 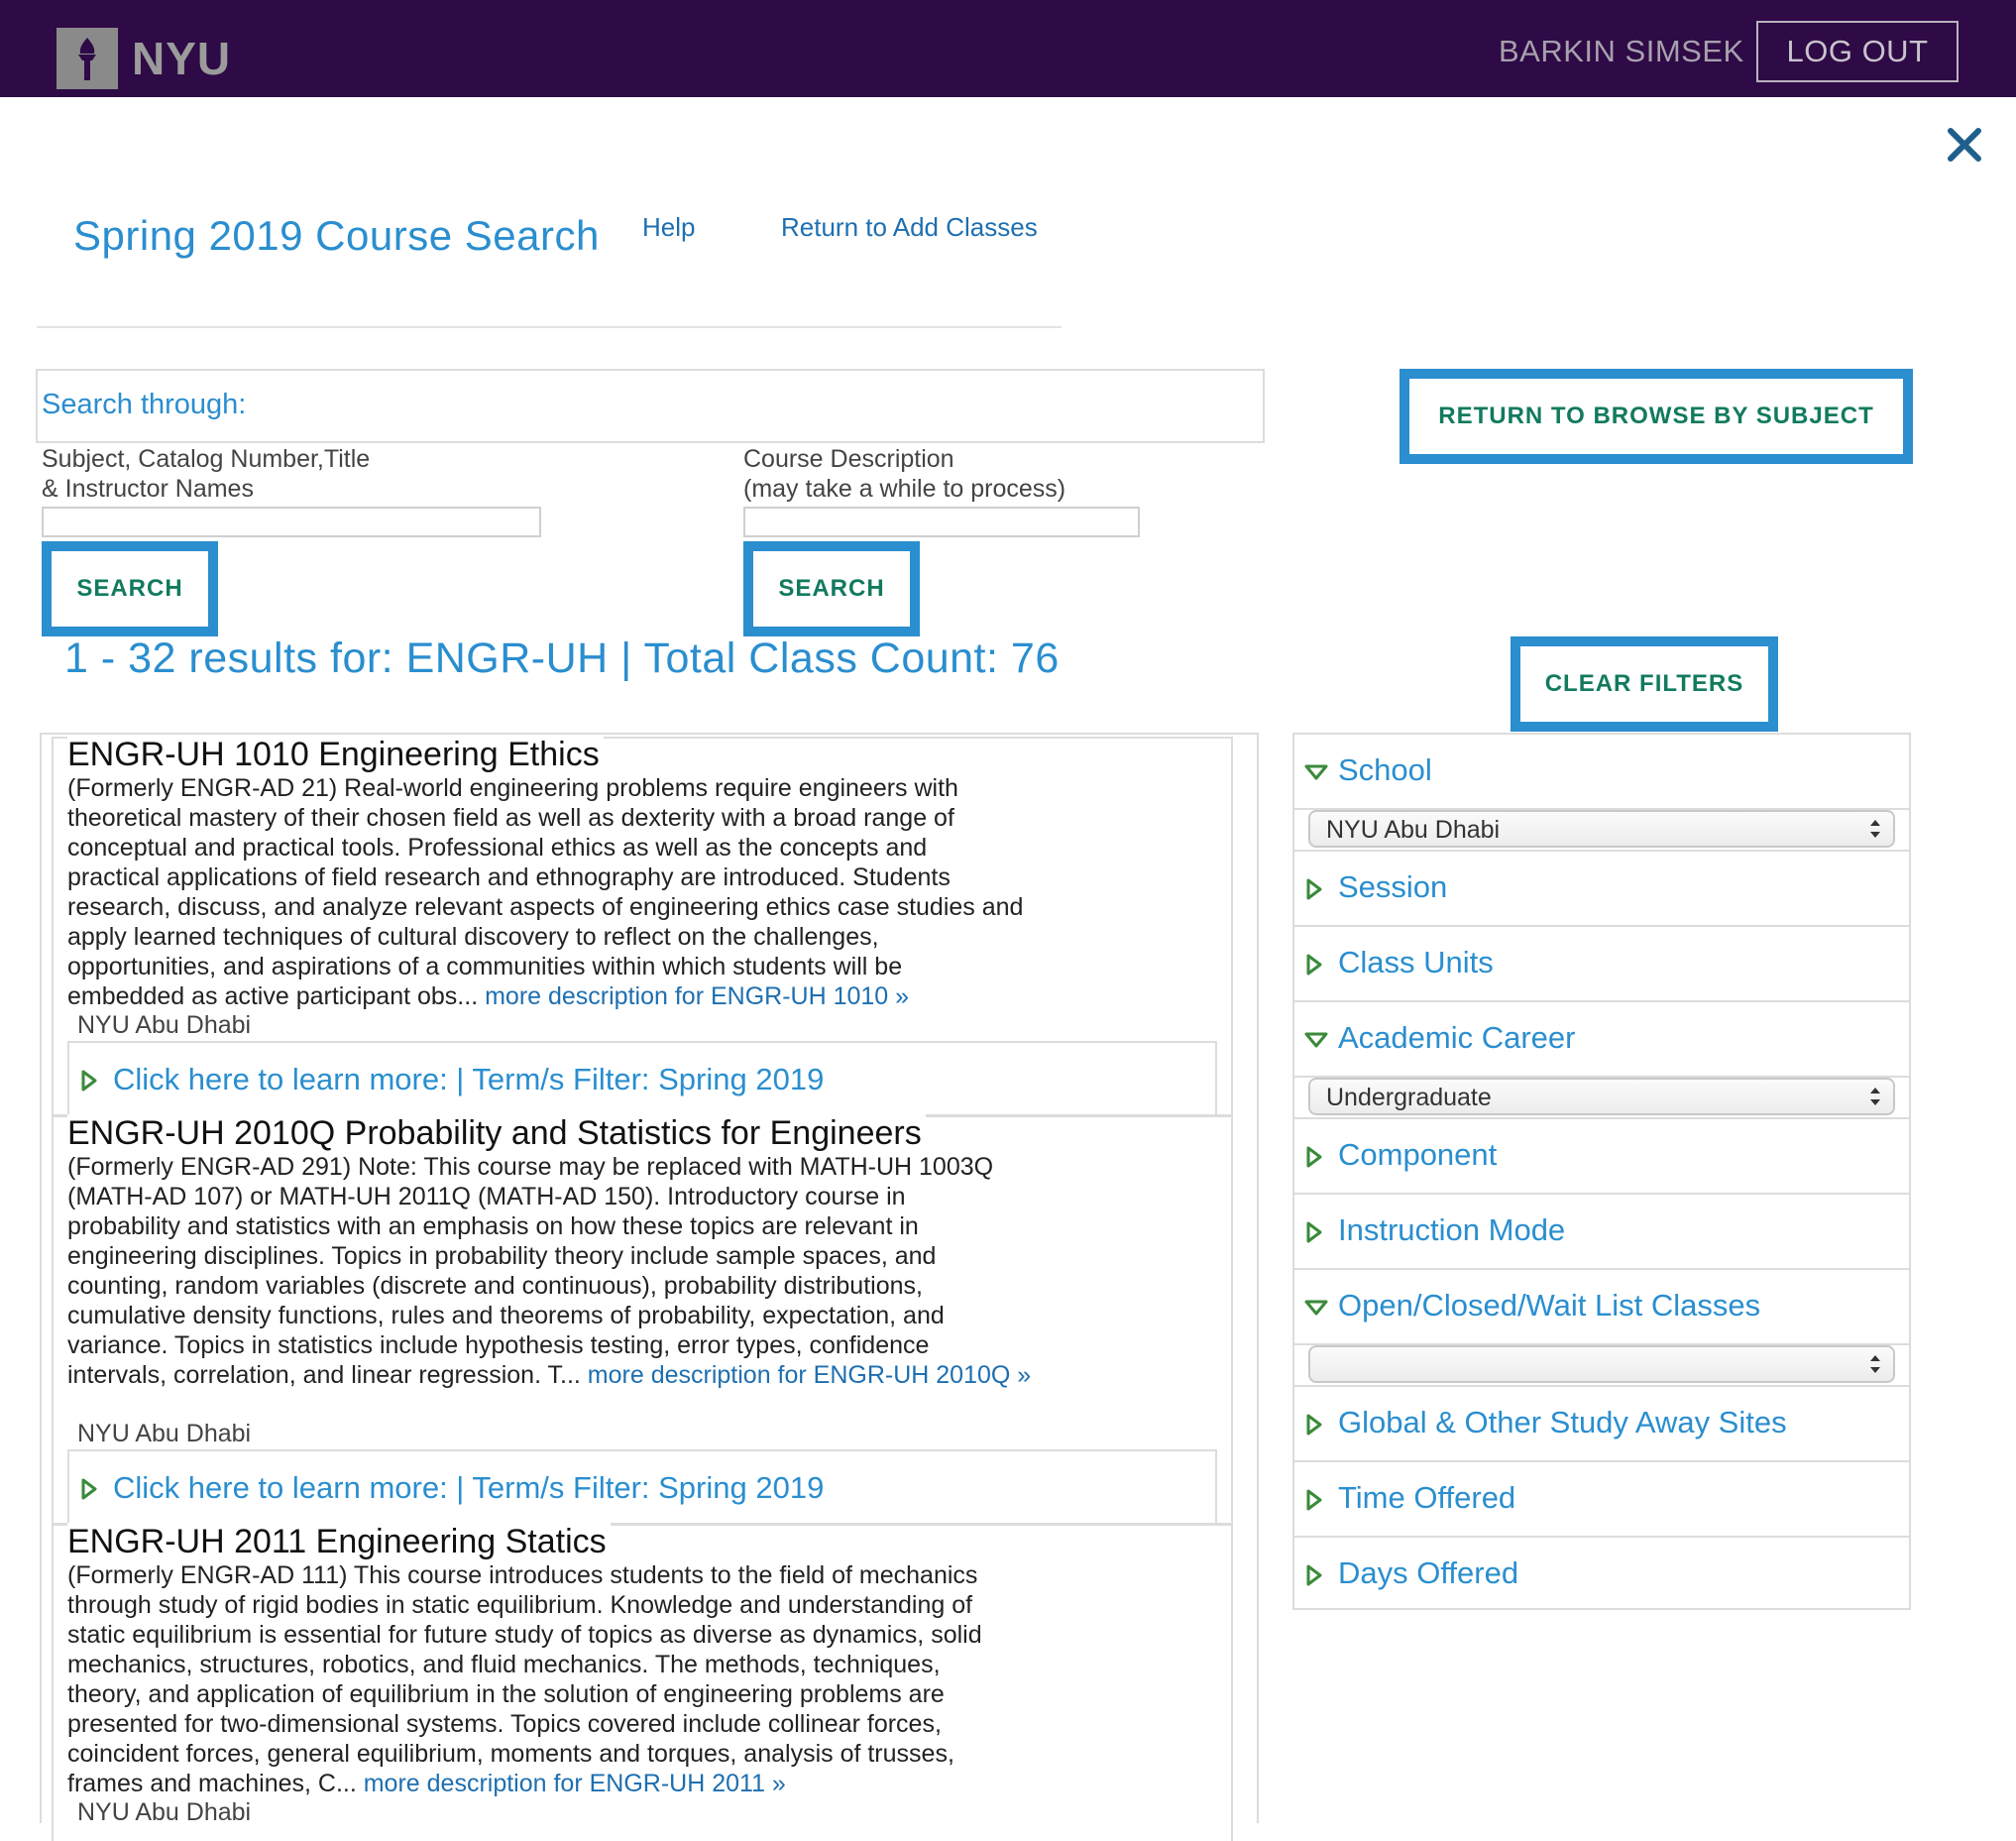 What do you see at coordinates (339, 1542) in the screenshot?
I see `course-title: ENGR-UH 2011 Engineering Statics` at bounding box center [339, 1542].